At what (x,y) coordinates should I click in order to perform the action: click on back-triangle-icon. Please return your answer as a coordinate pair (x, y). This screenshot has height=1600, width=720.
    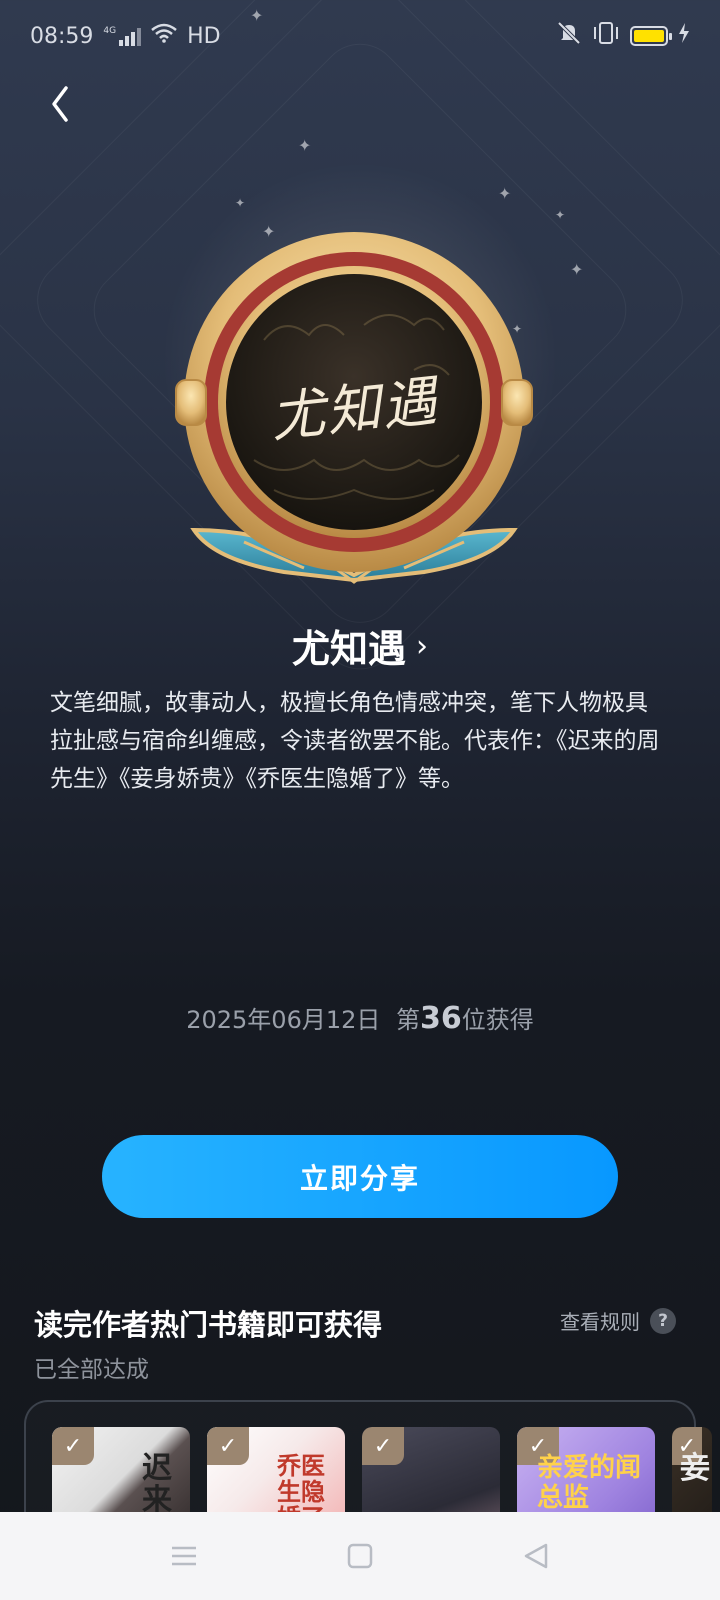
    Looking at the image, I should click on (536, 1556).